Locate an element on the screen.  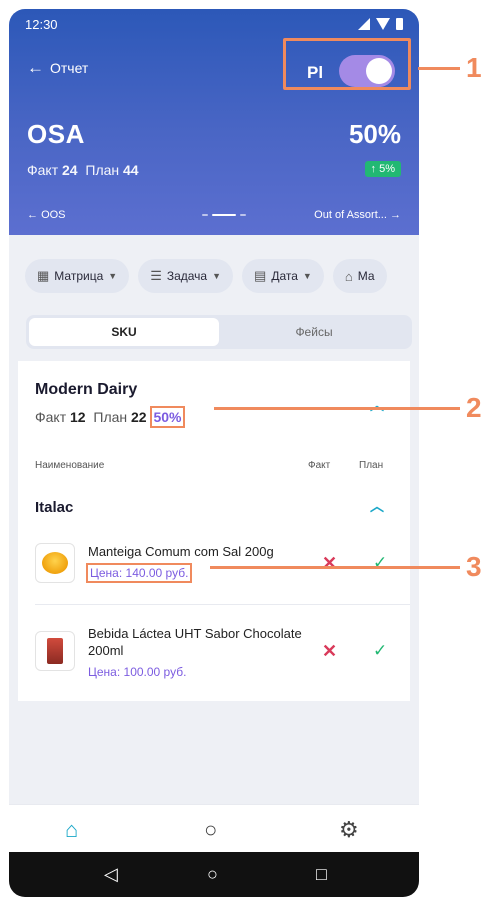
back-label: Отчет is located at coordinates (69, 67).